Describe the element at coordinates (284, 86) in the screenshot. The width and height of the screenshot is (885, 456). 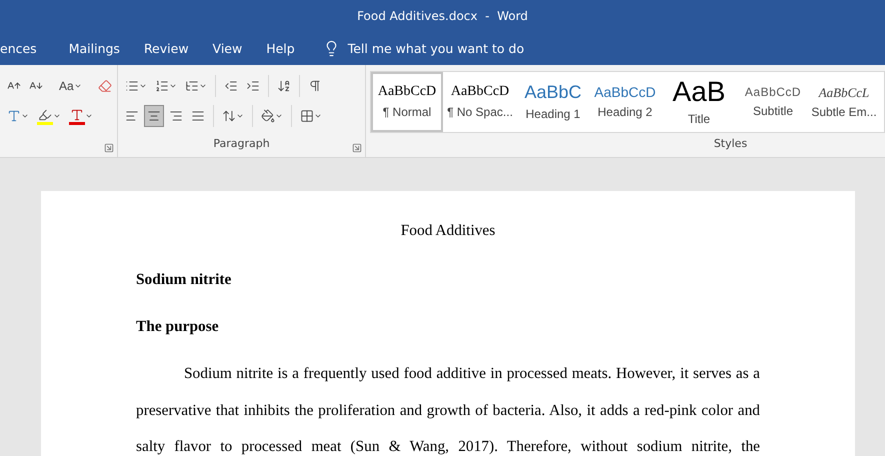
I see `sort-icon` at that location.